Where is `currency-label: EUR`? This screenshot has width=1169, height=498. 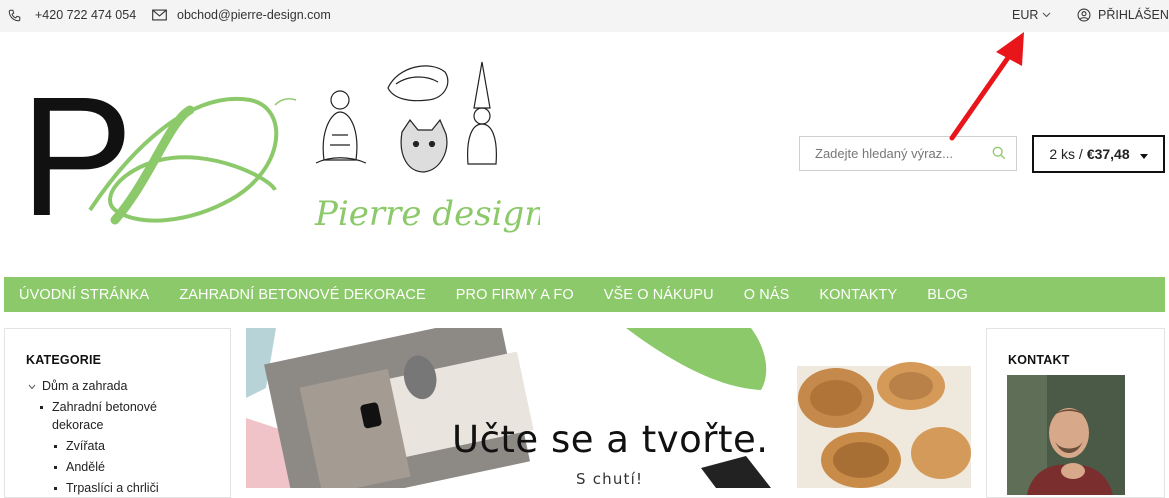 currency-label: EUR is located at coordinates (1025, 15).